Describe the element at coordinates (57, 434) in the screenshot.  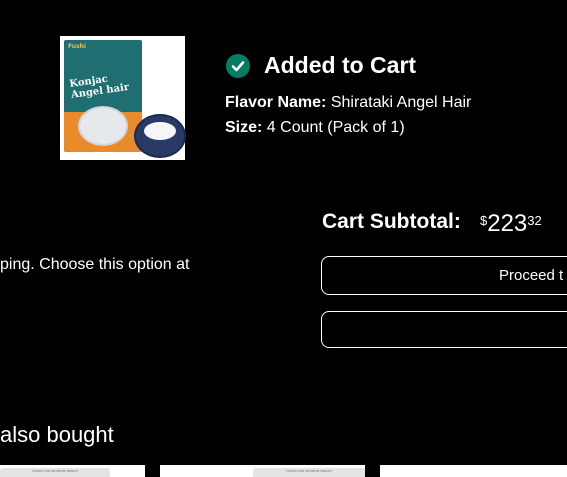
I see `also-bought-heading: also bought` at that location.